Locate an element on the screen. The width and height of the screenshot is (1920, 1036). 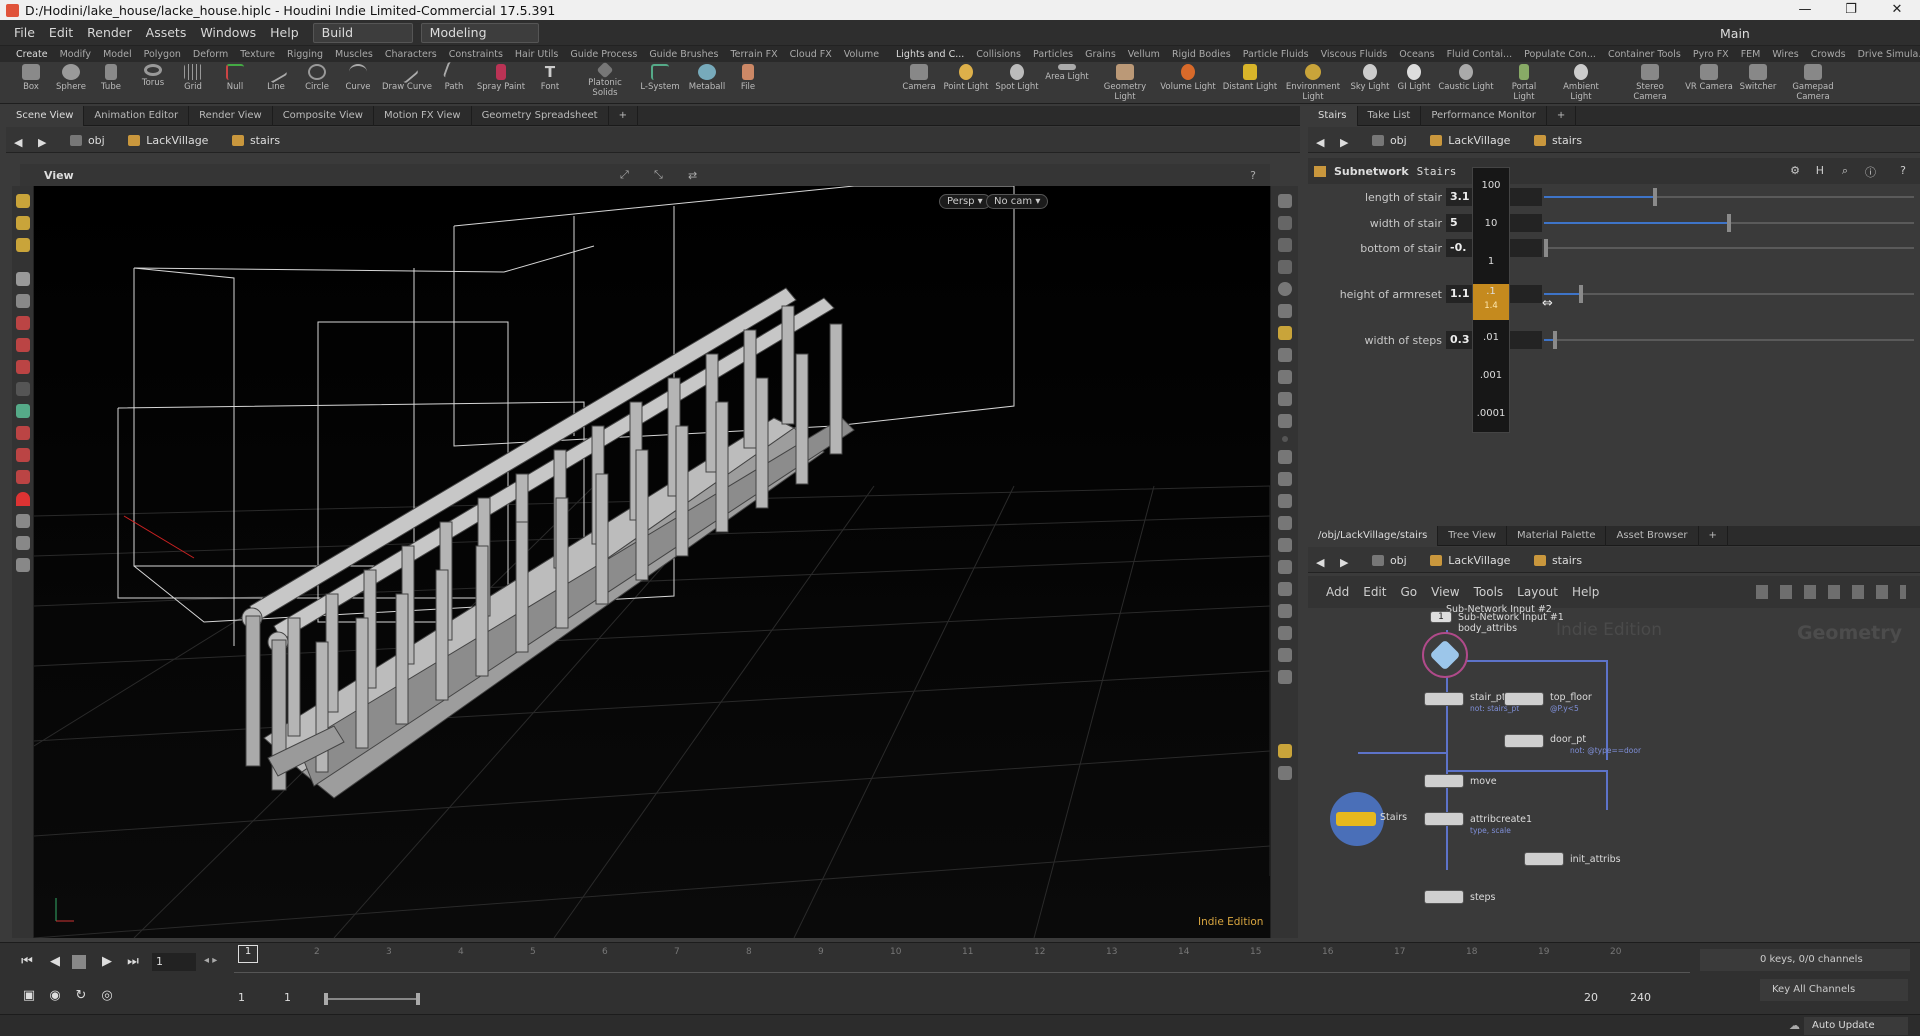
menu-go: Go is located at coordinates (1408, 592).